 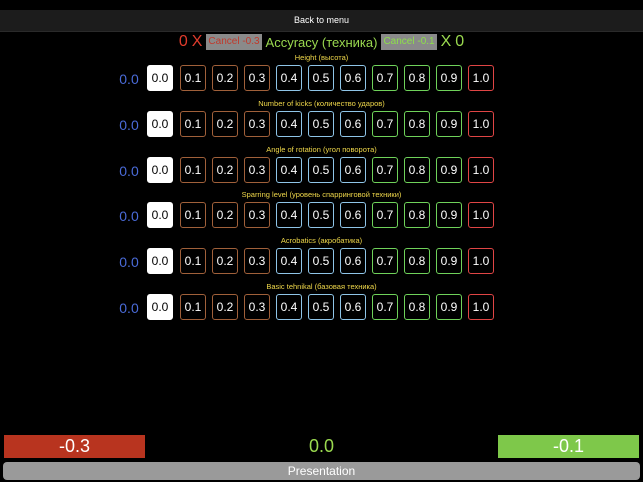 I want to click on navigation-bar: Back to menu, so click(x=321, y=21).